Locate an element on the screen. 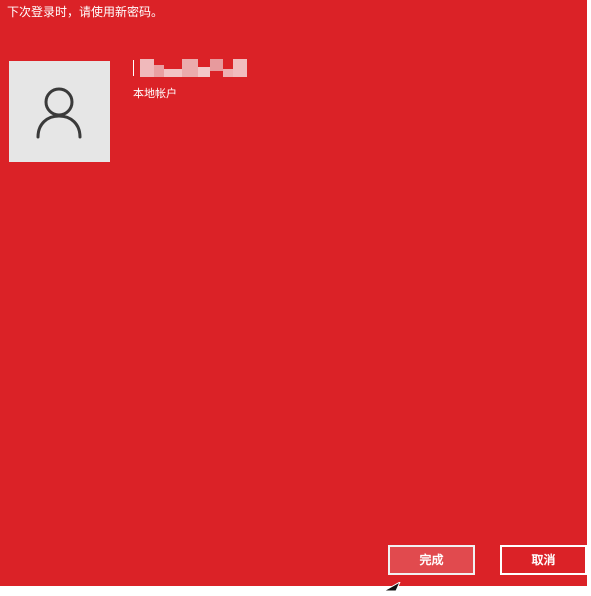  mouse-pointer-icon is located at coordinates (393, 586).